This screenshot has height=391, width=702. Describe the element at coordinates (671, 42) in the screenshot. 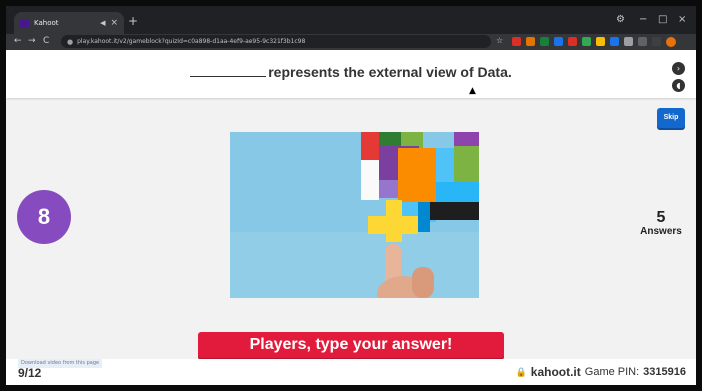

I see `profile-avatar` at that location.